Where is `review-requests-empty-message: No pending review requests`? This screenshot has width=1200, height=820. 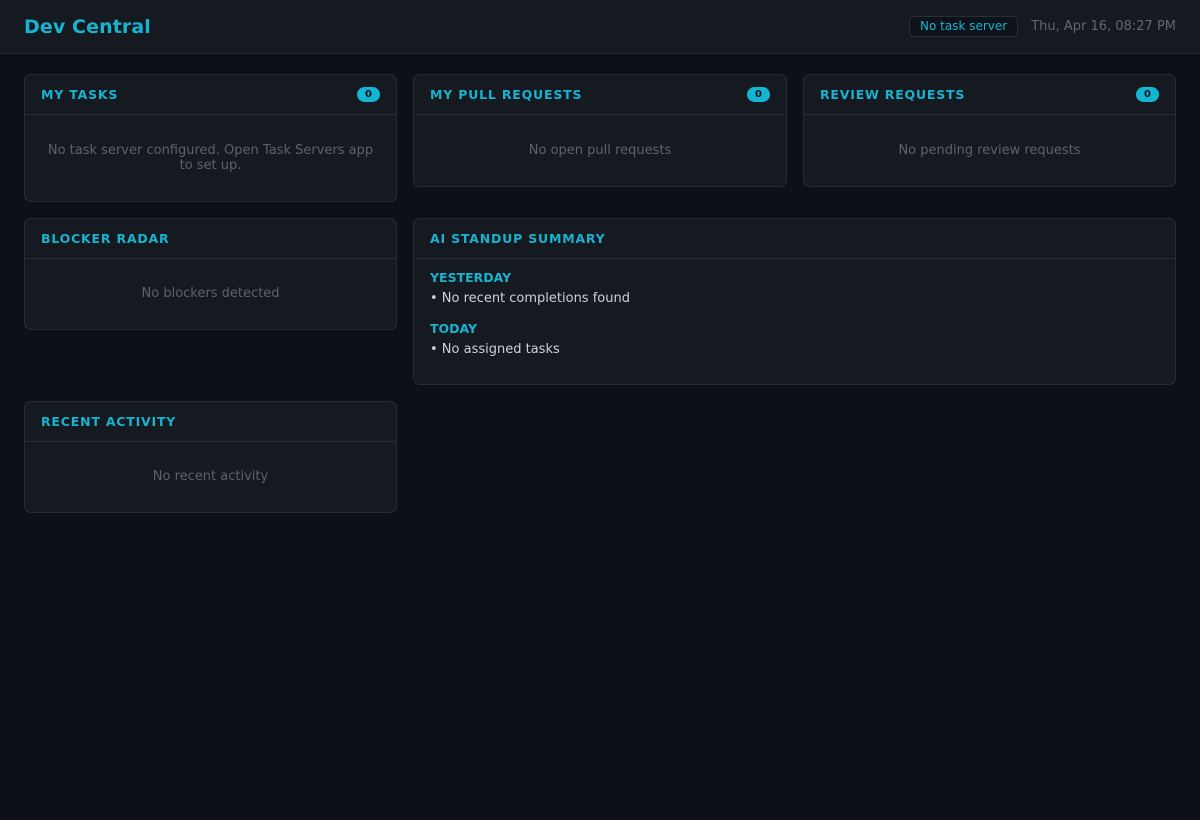
review-requests-empty-message: No pending review requests is located at coordinates (989, 150).